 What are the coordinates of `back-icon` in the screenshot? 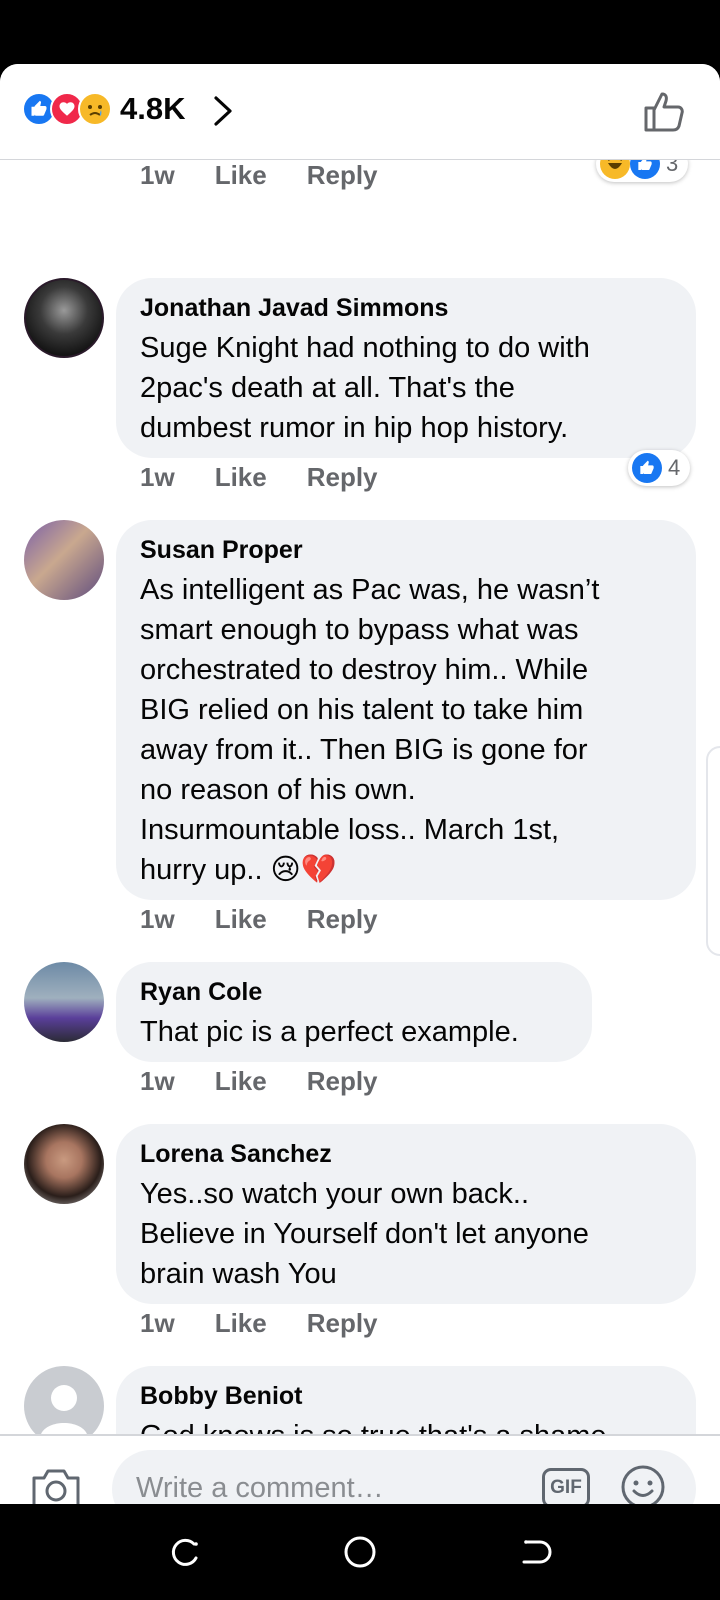 It's located at (534, 1552).